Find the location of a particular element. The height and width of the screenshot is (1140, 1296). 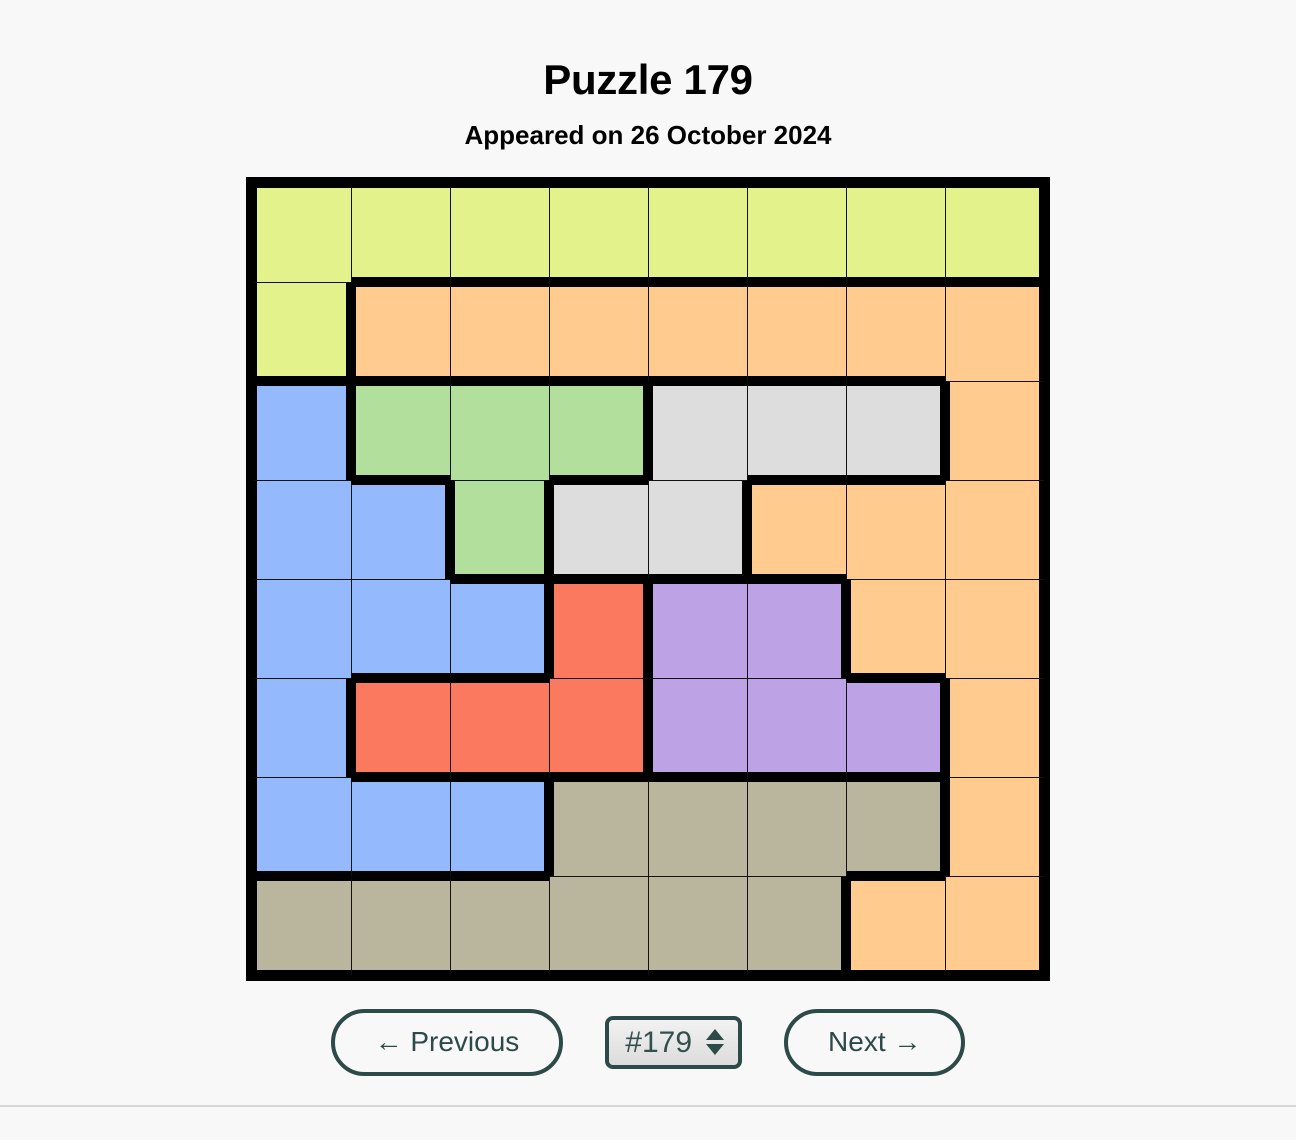

puzzle-navigation: ← Previous #179 Next → is located at coordinates (648, 1042).